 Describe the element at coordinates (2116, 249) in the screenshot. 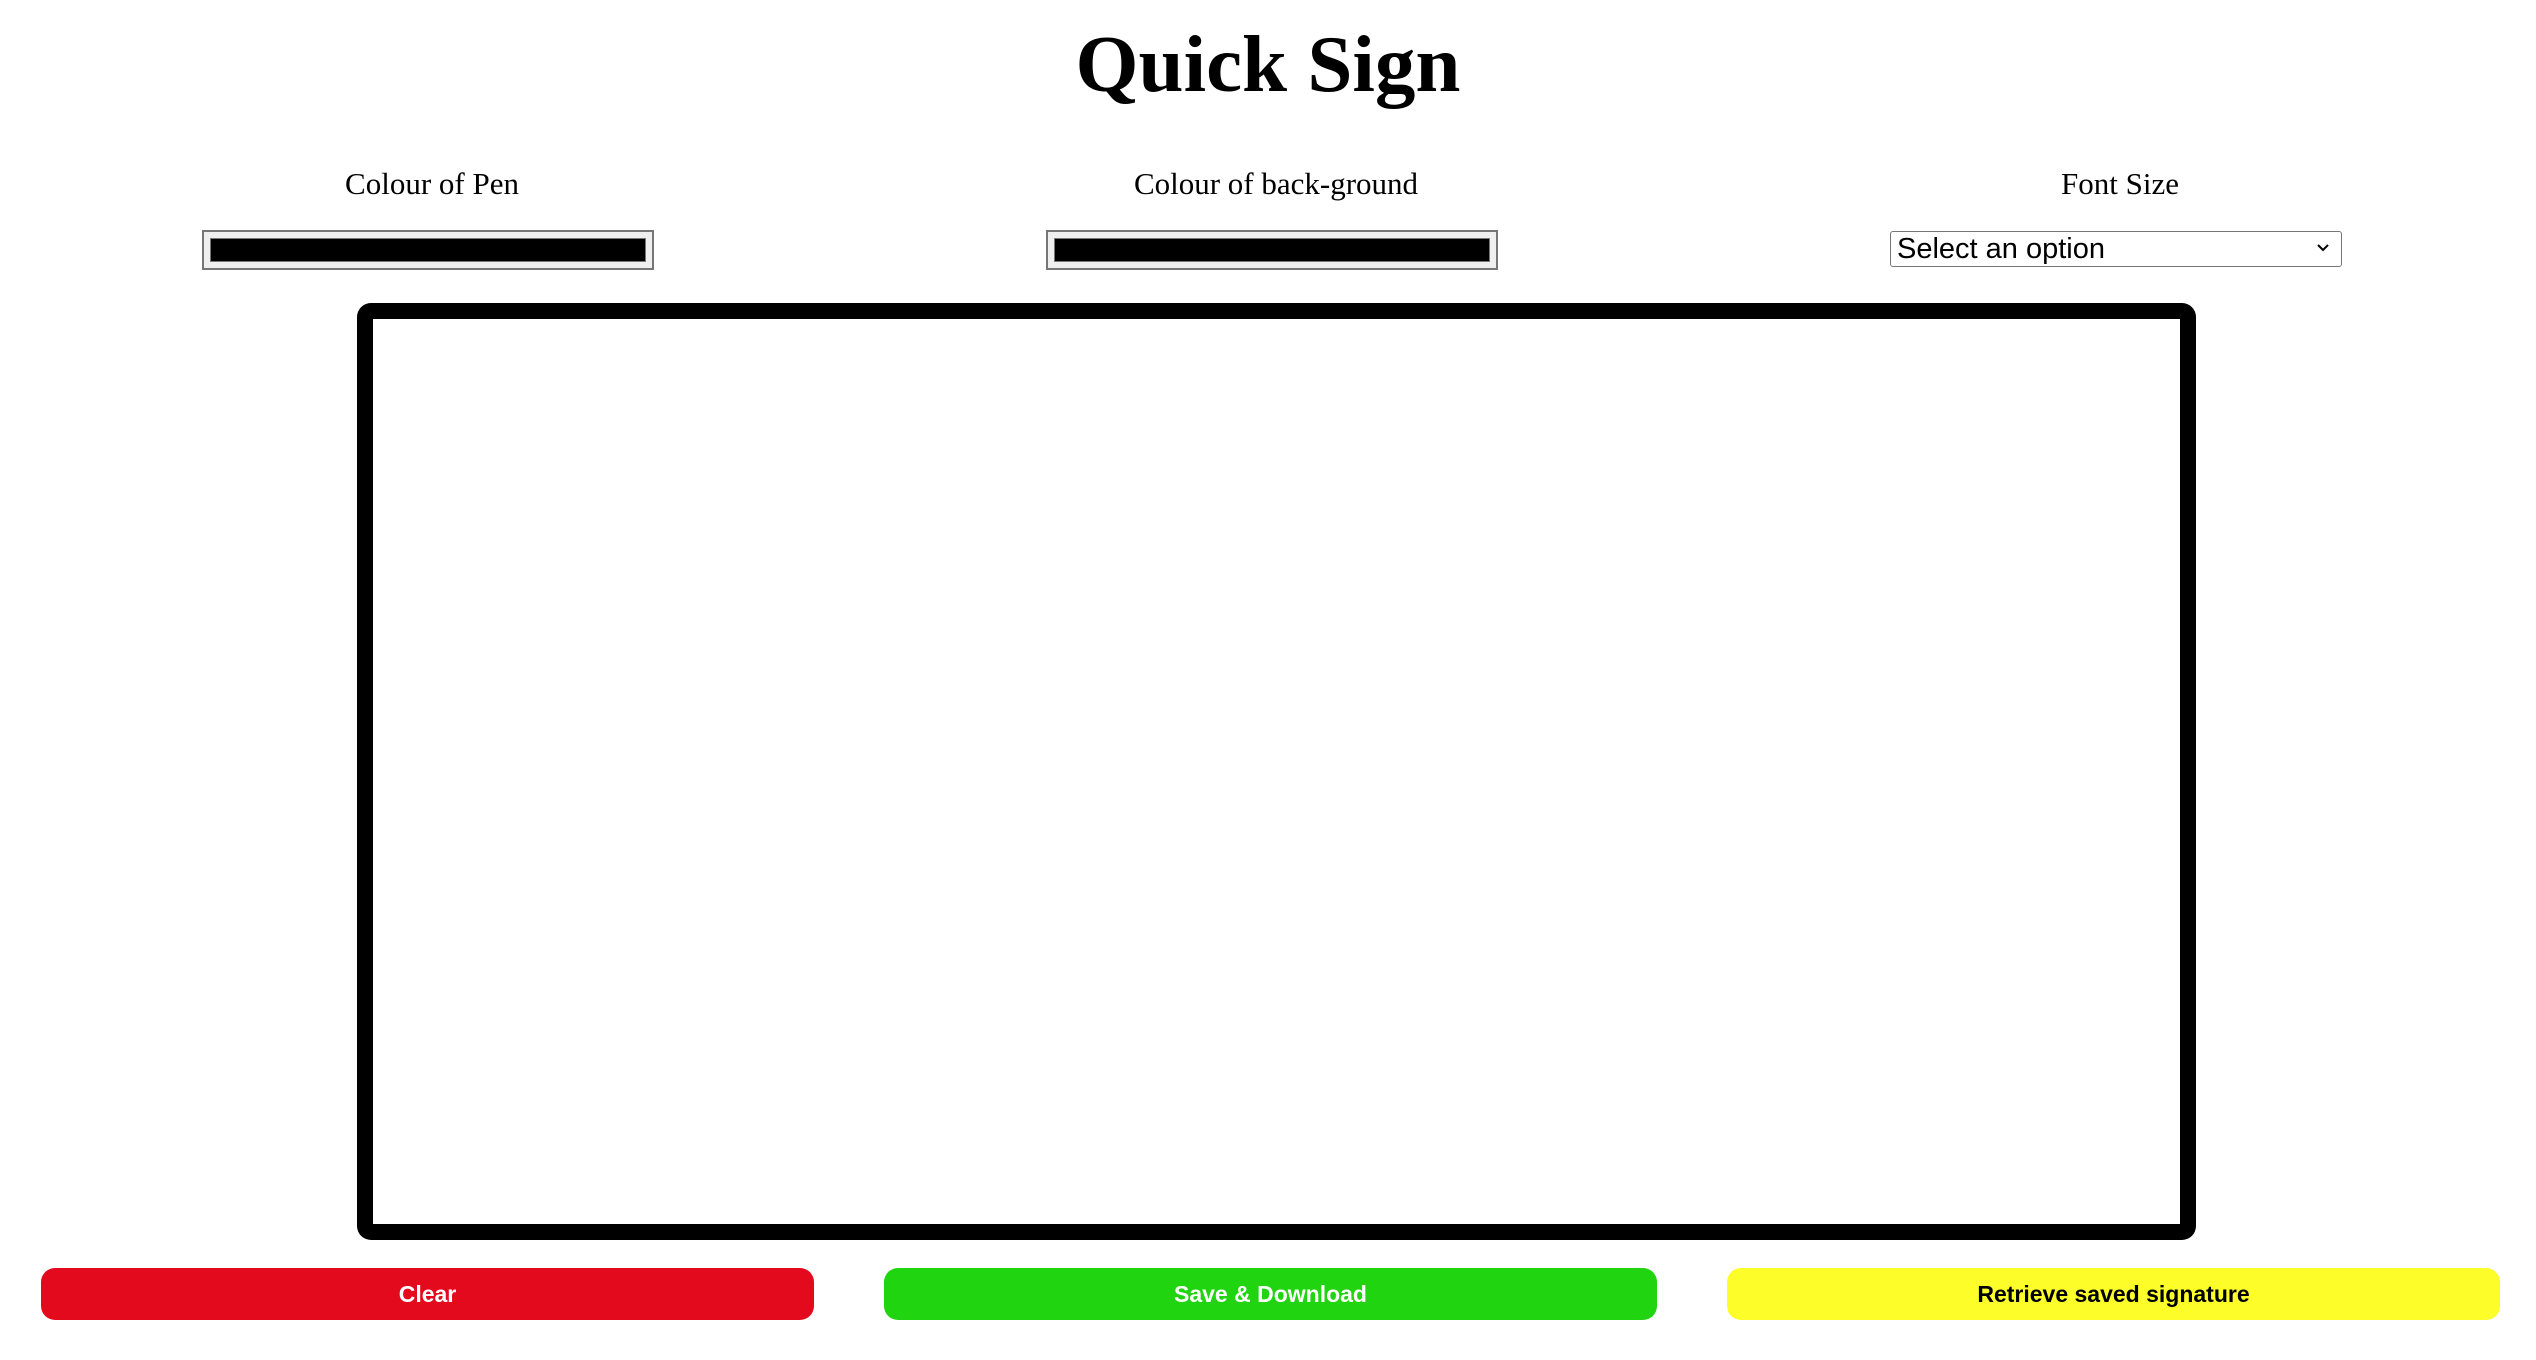

I see `font-size-select: Select an option` at that location.